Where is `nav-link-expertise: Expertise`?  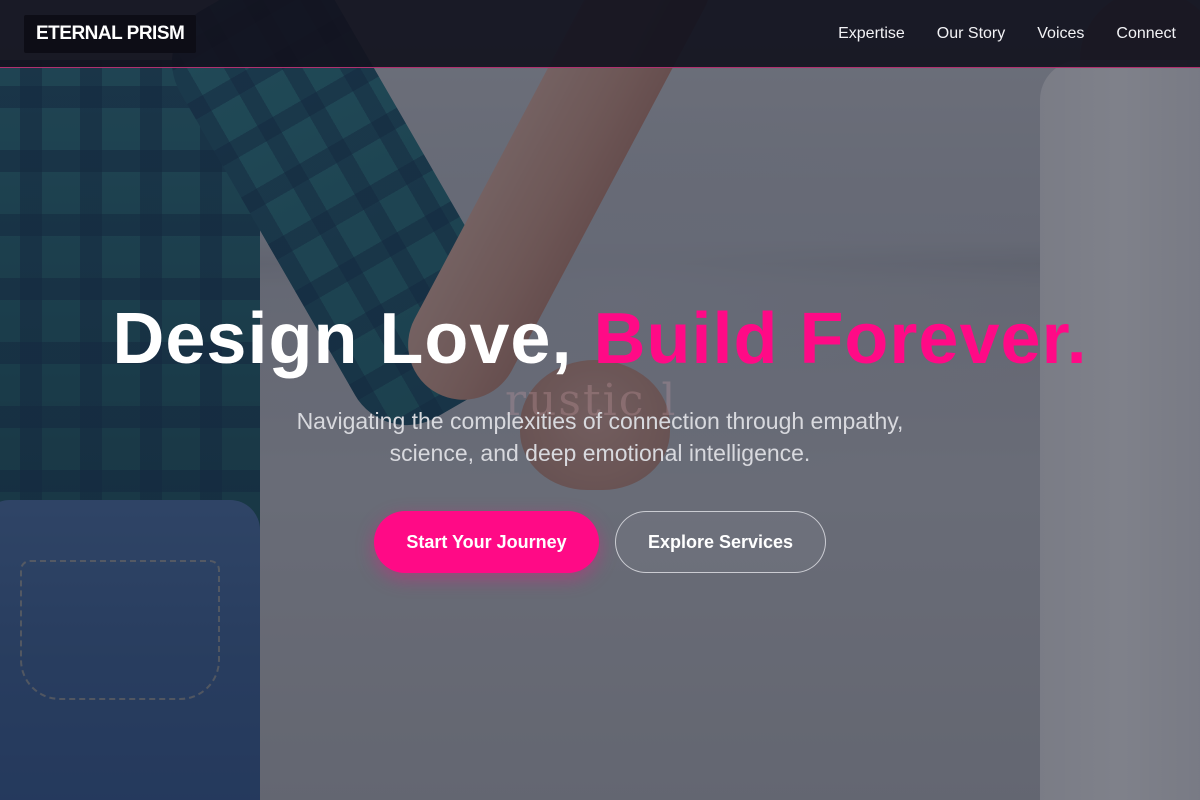 nav-link-expertise: Expertise is located at coordinates (871, 34).